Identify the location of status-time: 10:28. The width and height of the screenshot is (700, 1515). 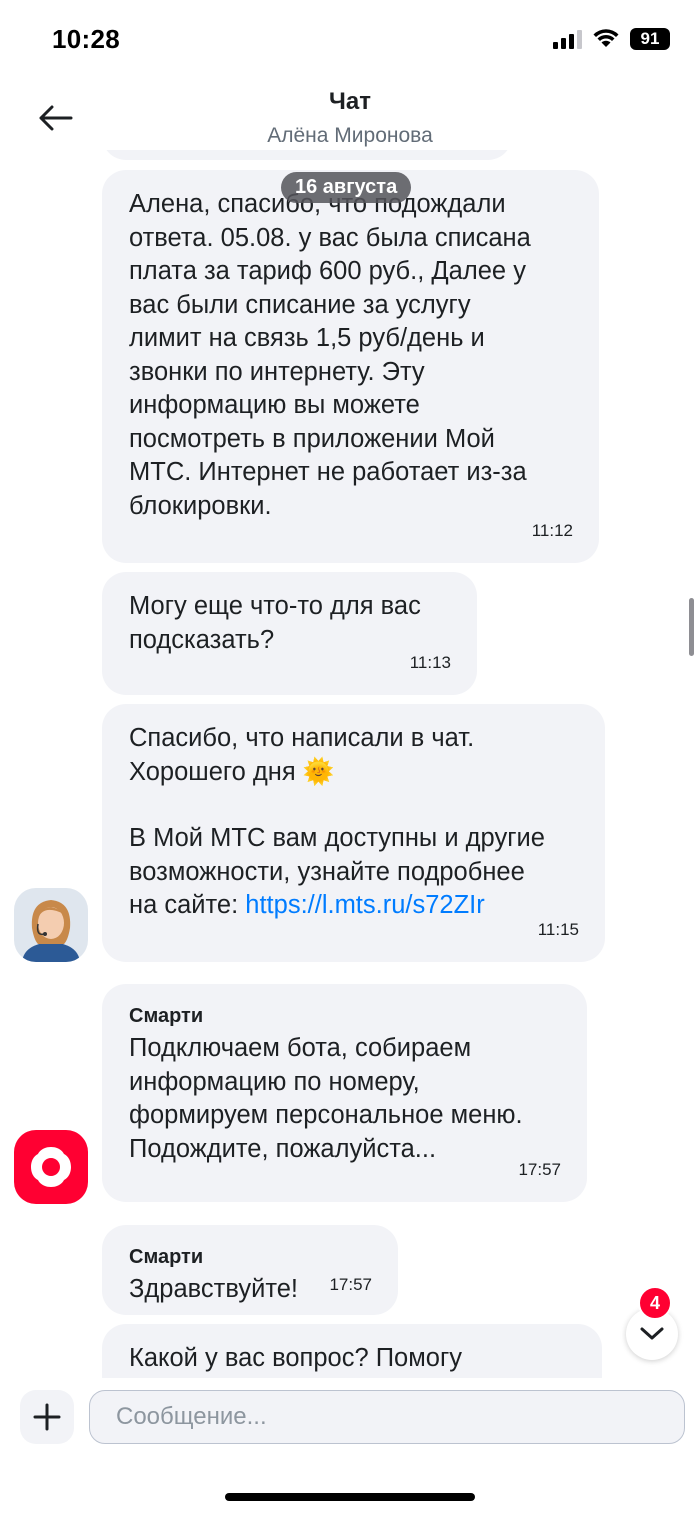
(86, 39).